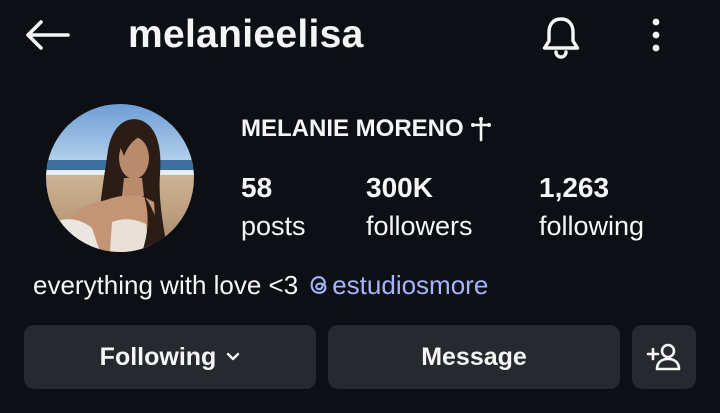 This screenshot has width=720, height=413. Describe the element at coordinates (592, 226) in the screenshot. I see `following-label: following` at that location.